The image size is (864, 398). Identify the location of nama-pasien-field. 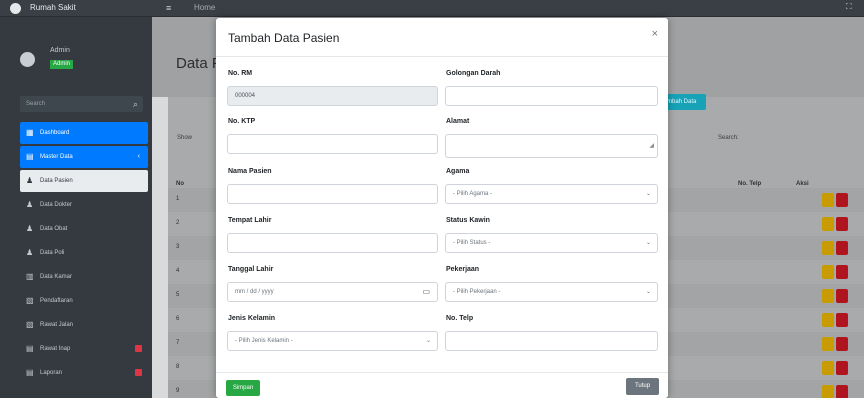
(332, 194).